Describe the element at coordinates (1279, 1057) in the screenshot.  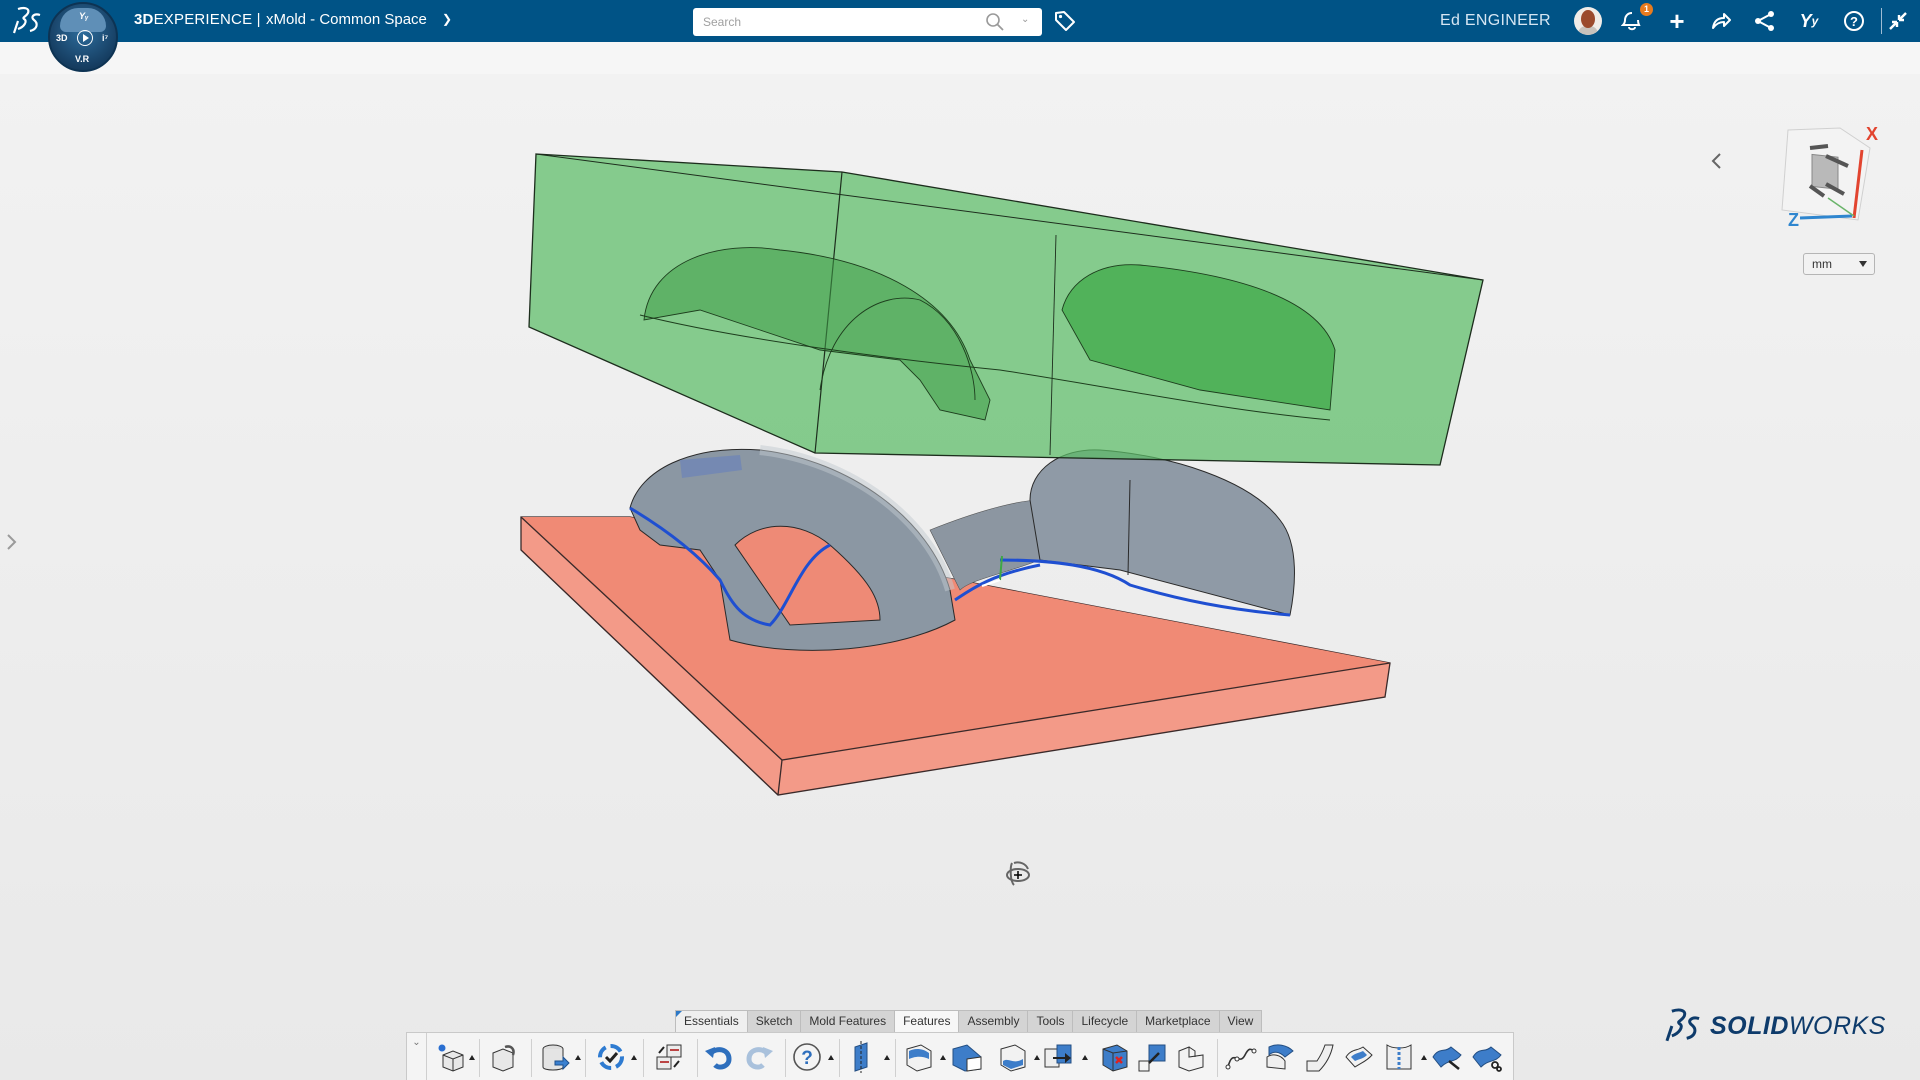
I see `surface-loft-icon` at that location.